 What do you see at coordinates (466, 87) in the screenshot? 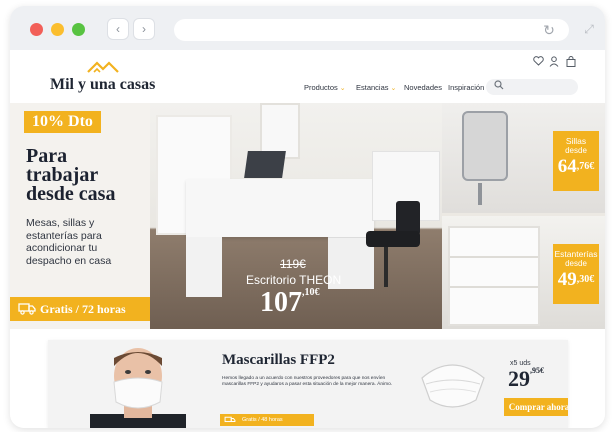
I see `nav-inspiracion: Inspiración` at bounding box center [466, 87].